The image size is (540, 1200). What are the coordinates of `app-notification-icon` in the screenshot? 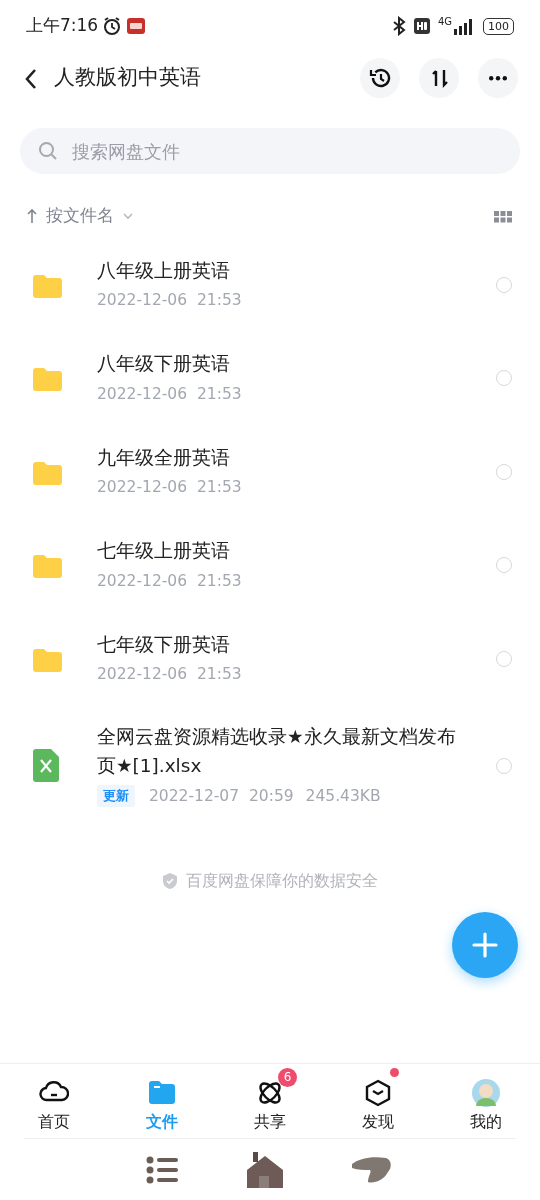 It's located at (136, 26).